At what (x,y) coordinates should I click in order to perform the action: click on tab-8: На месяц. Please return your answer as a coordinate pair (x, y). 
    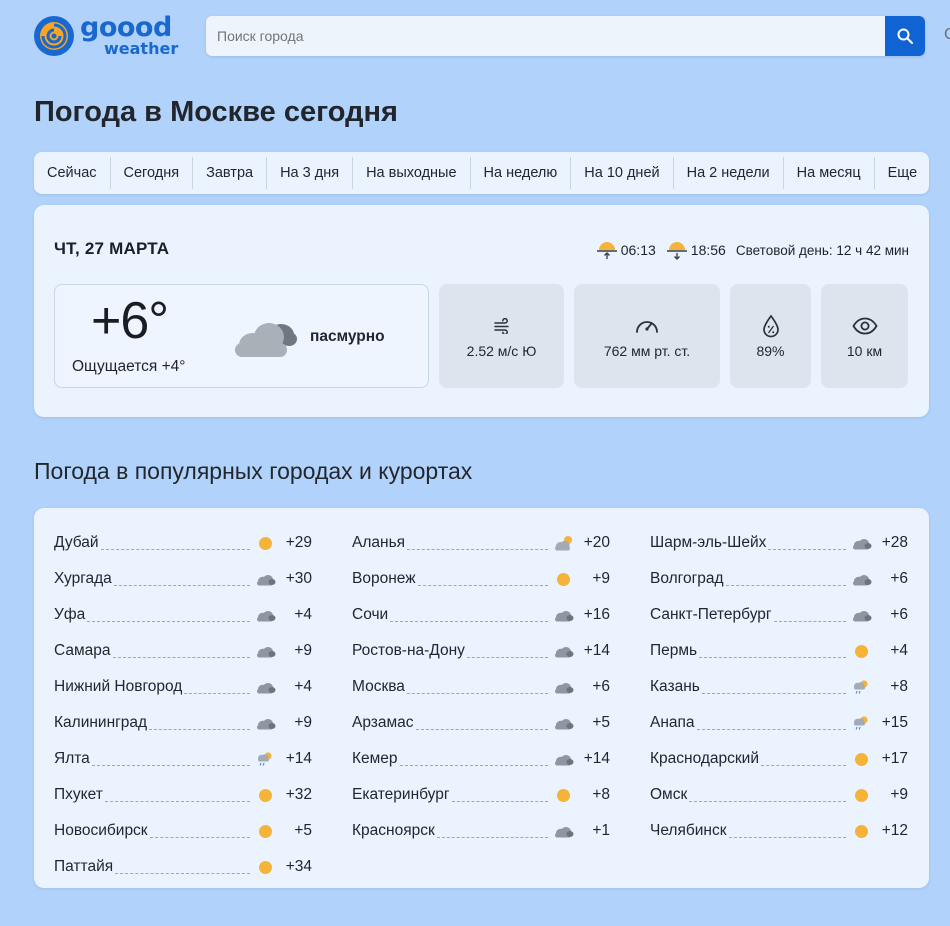
    Looking at the image, I should click on (829, 173).